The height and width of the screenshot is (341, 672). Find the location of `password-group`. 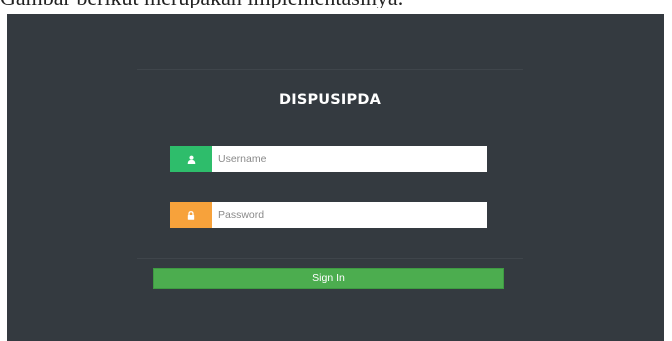

password-group is located at coordinates (328, 215).